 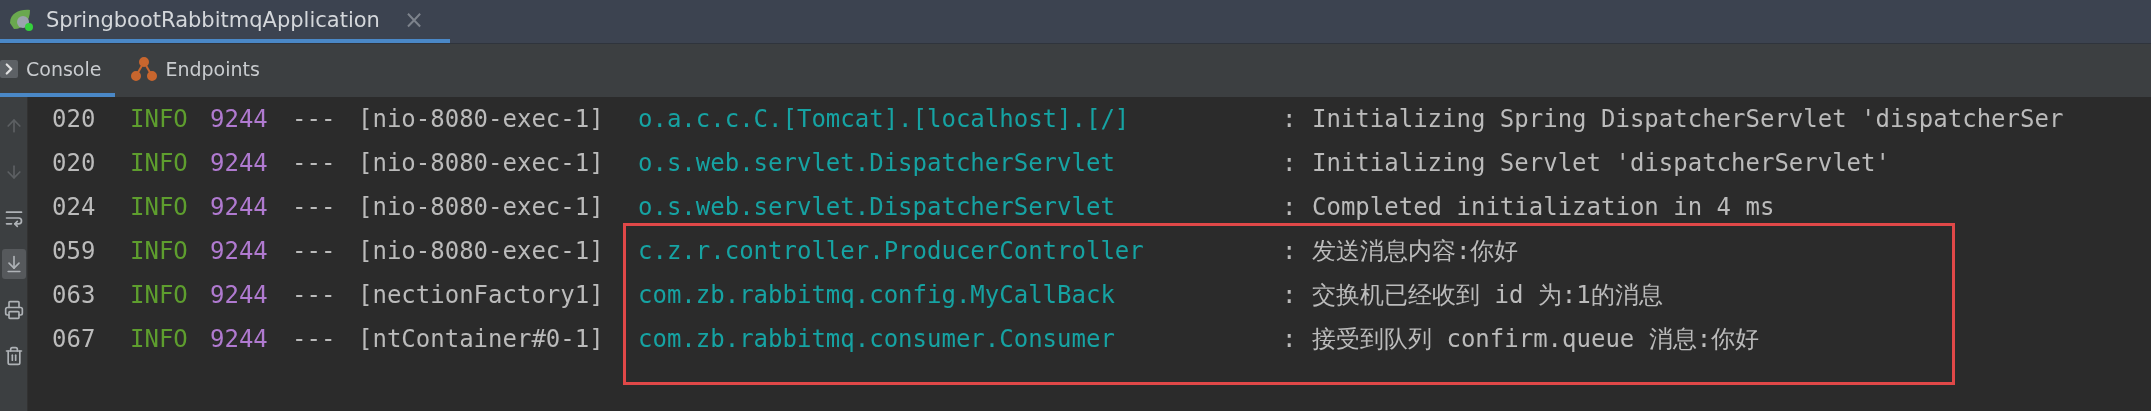 I want to click on tool-tab: Endpoints, so click(x=202, y=70).